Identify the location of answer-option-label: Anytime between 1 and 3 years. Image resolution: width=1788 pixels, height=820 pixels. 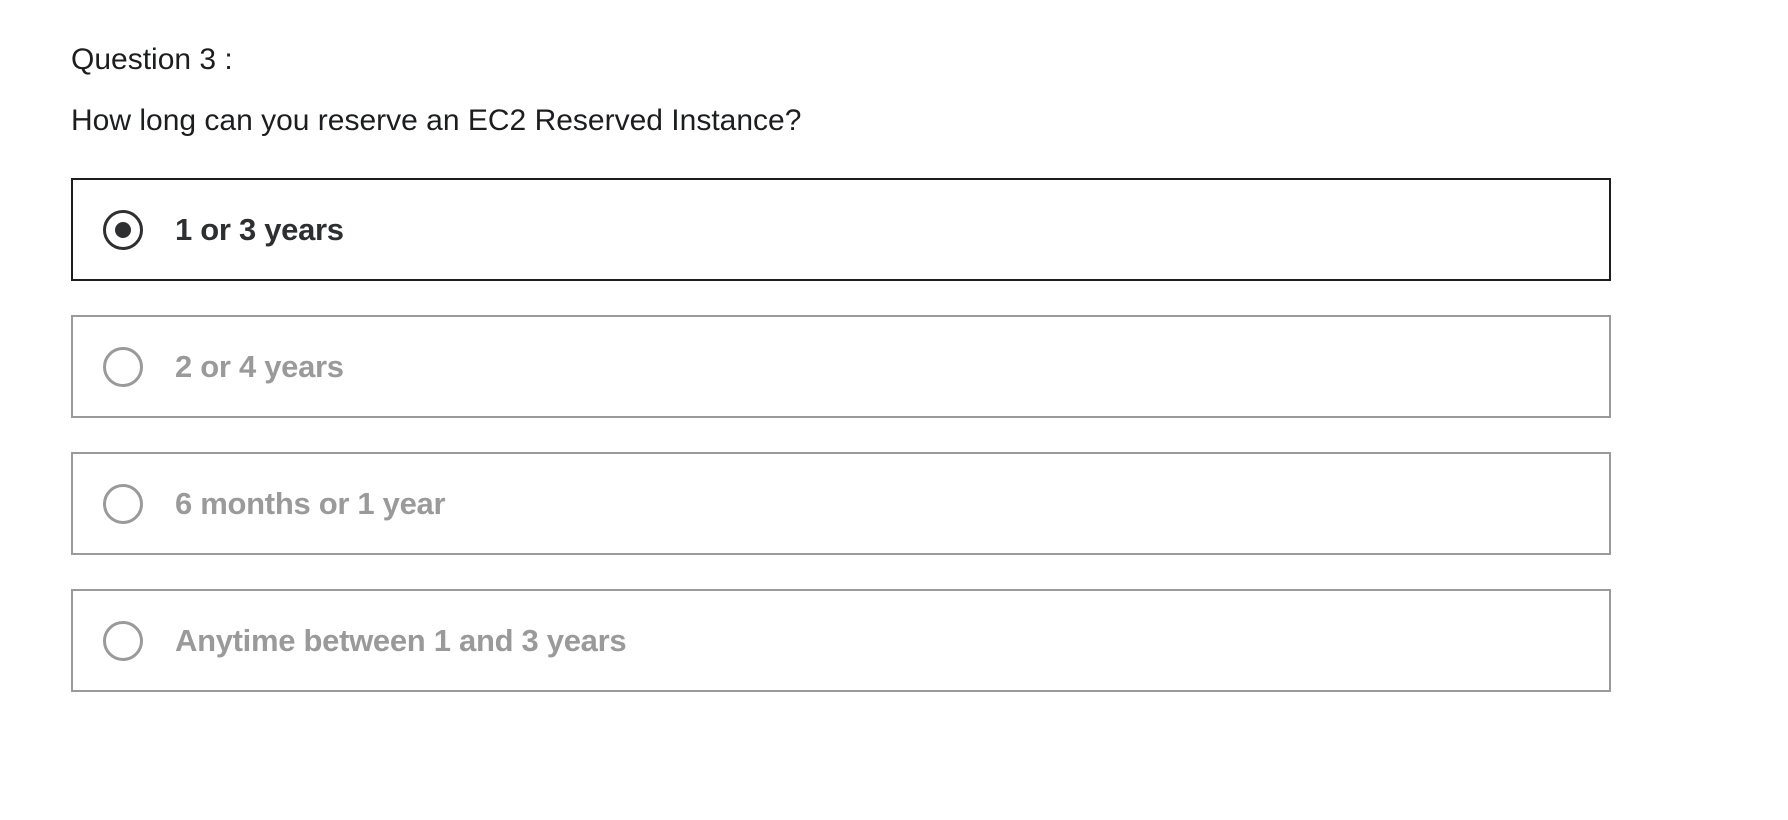
(401, 640).